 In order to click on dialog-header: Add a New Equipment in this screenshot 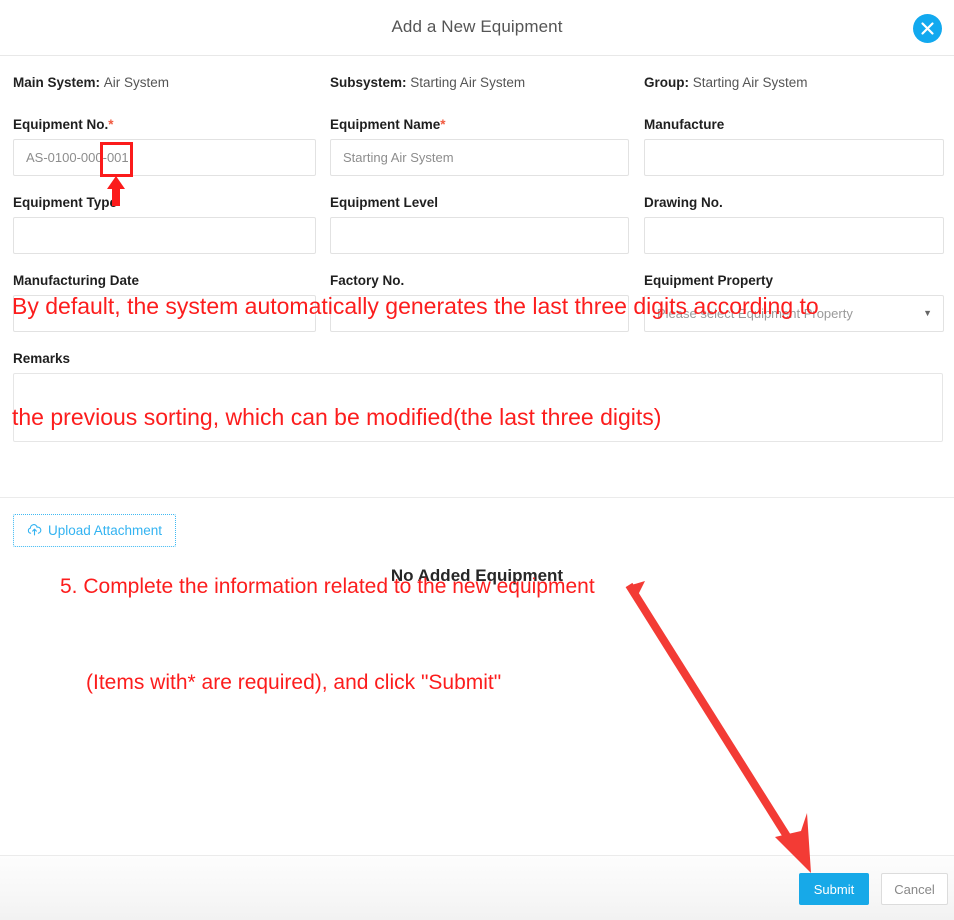, I will do `click(477, 28)`.